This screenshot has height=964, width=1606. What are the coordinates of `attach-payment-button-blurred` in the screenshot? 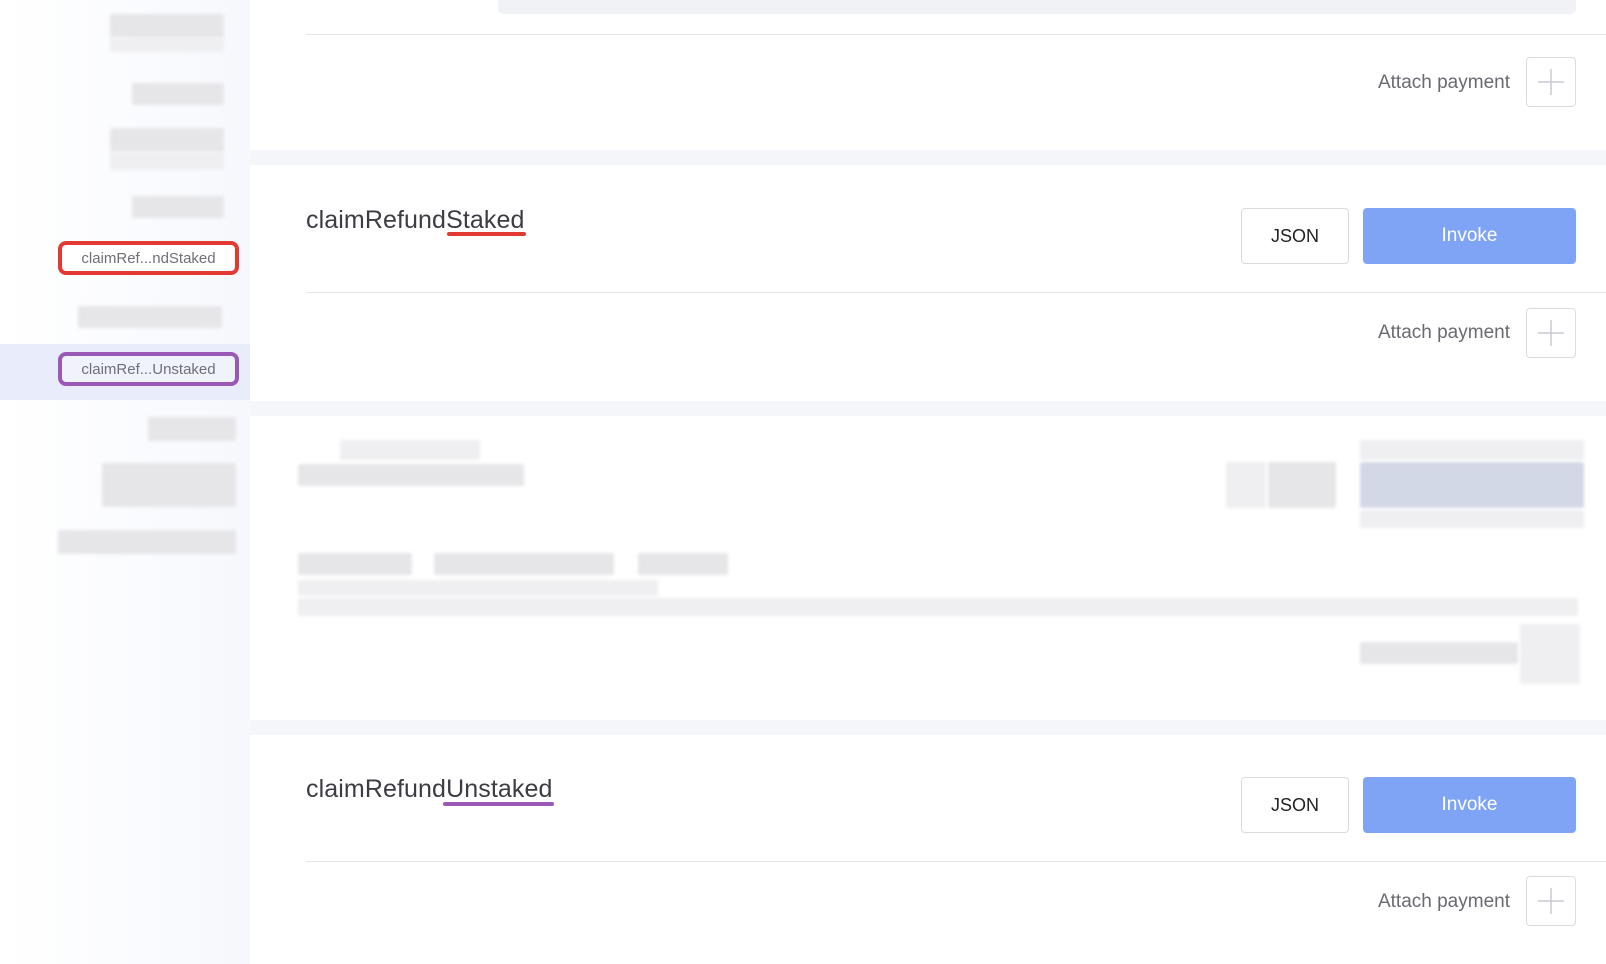 It's located at (1550, 654).